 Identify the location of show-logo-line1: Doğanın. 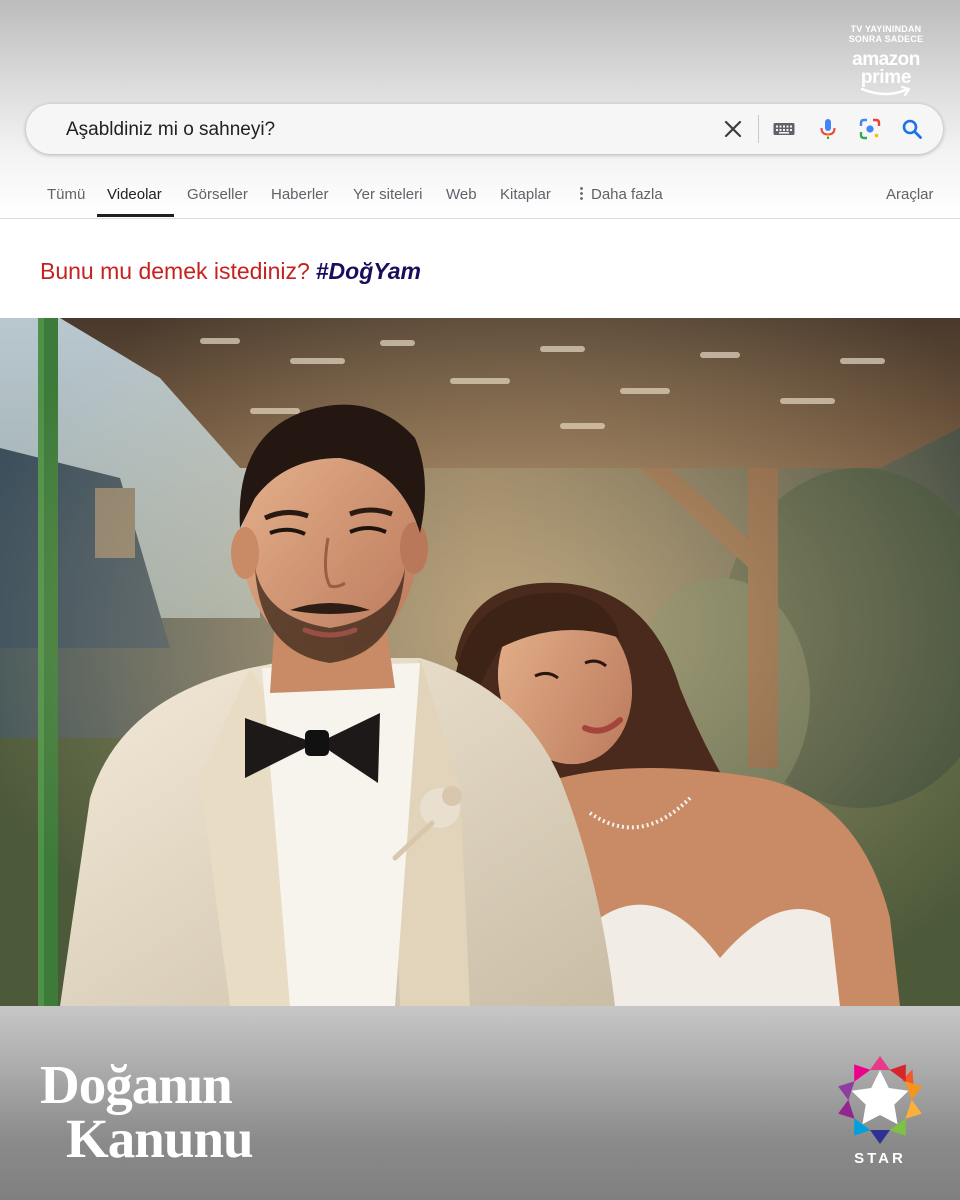
(136, 1084).